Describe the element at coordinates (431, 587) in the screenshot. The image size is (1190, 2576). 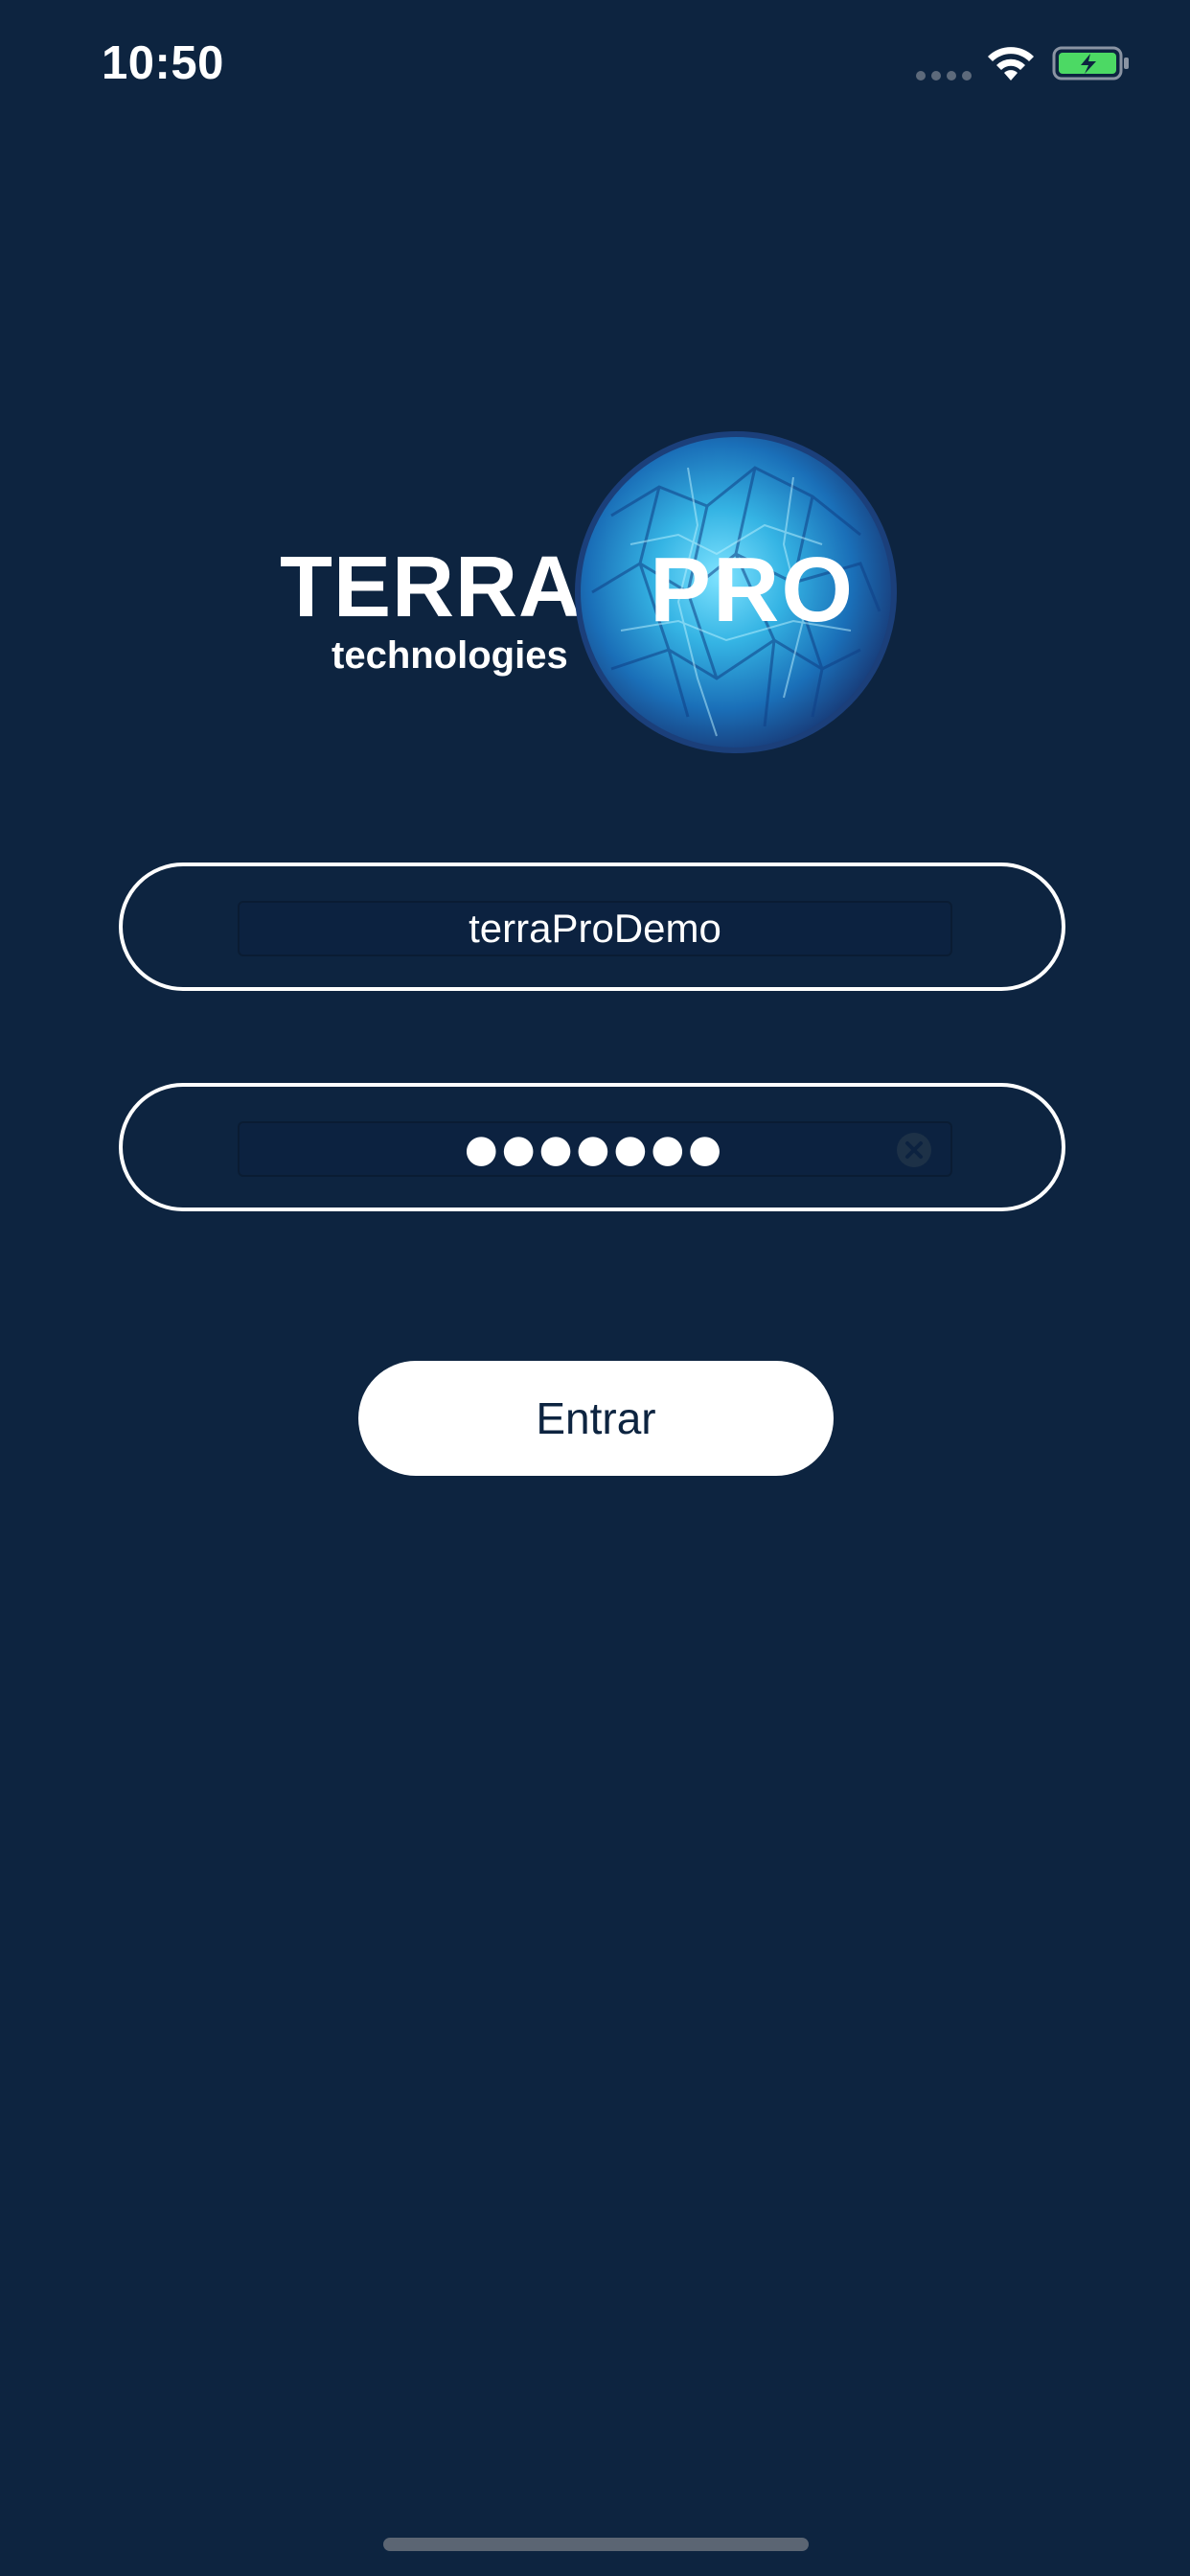
I see `logo-terra-text: TERRA` at that location.